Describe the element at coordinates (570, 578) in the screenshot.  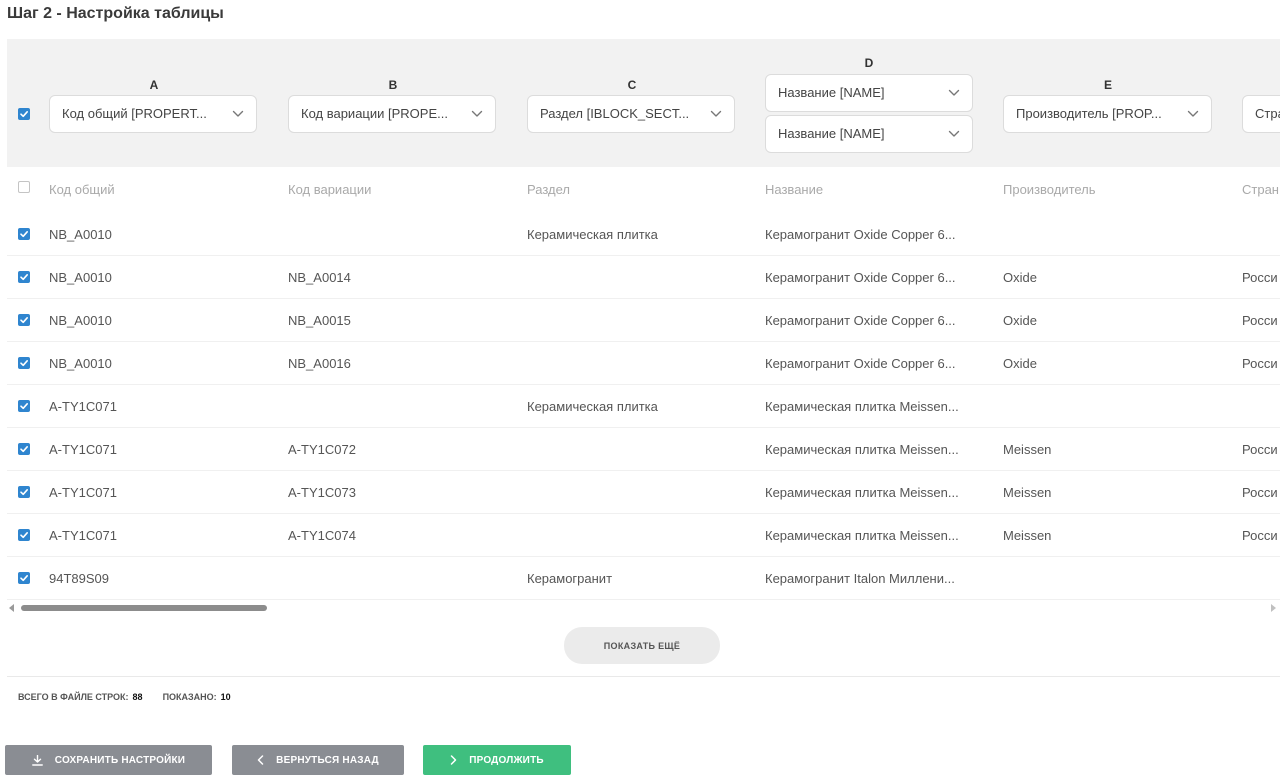
I see `cell-section: Керамогранит` at that location.